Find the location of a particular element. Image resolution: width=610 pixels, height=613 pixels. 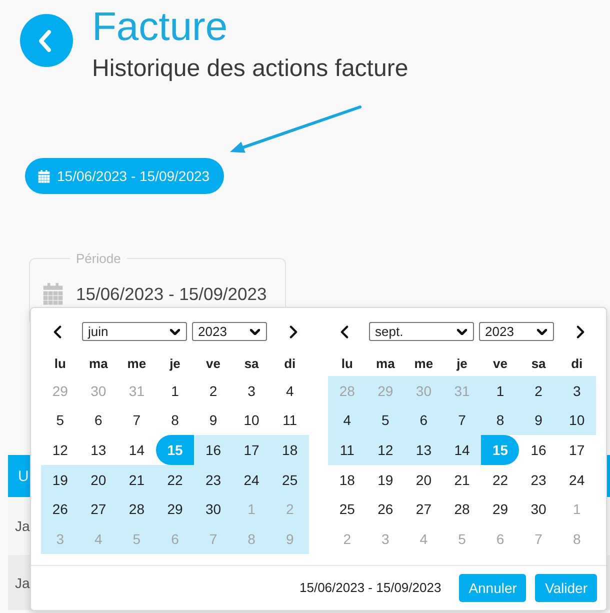

page-subtitle: Historique des actions facture is located at coordinates (250, 69).